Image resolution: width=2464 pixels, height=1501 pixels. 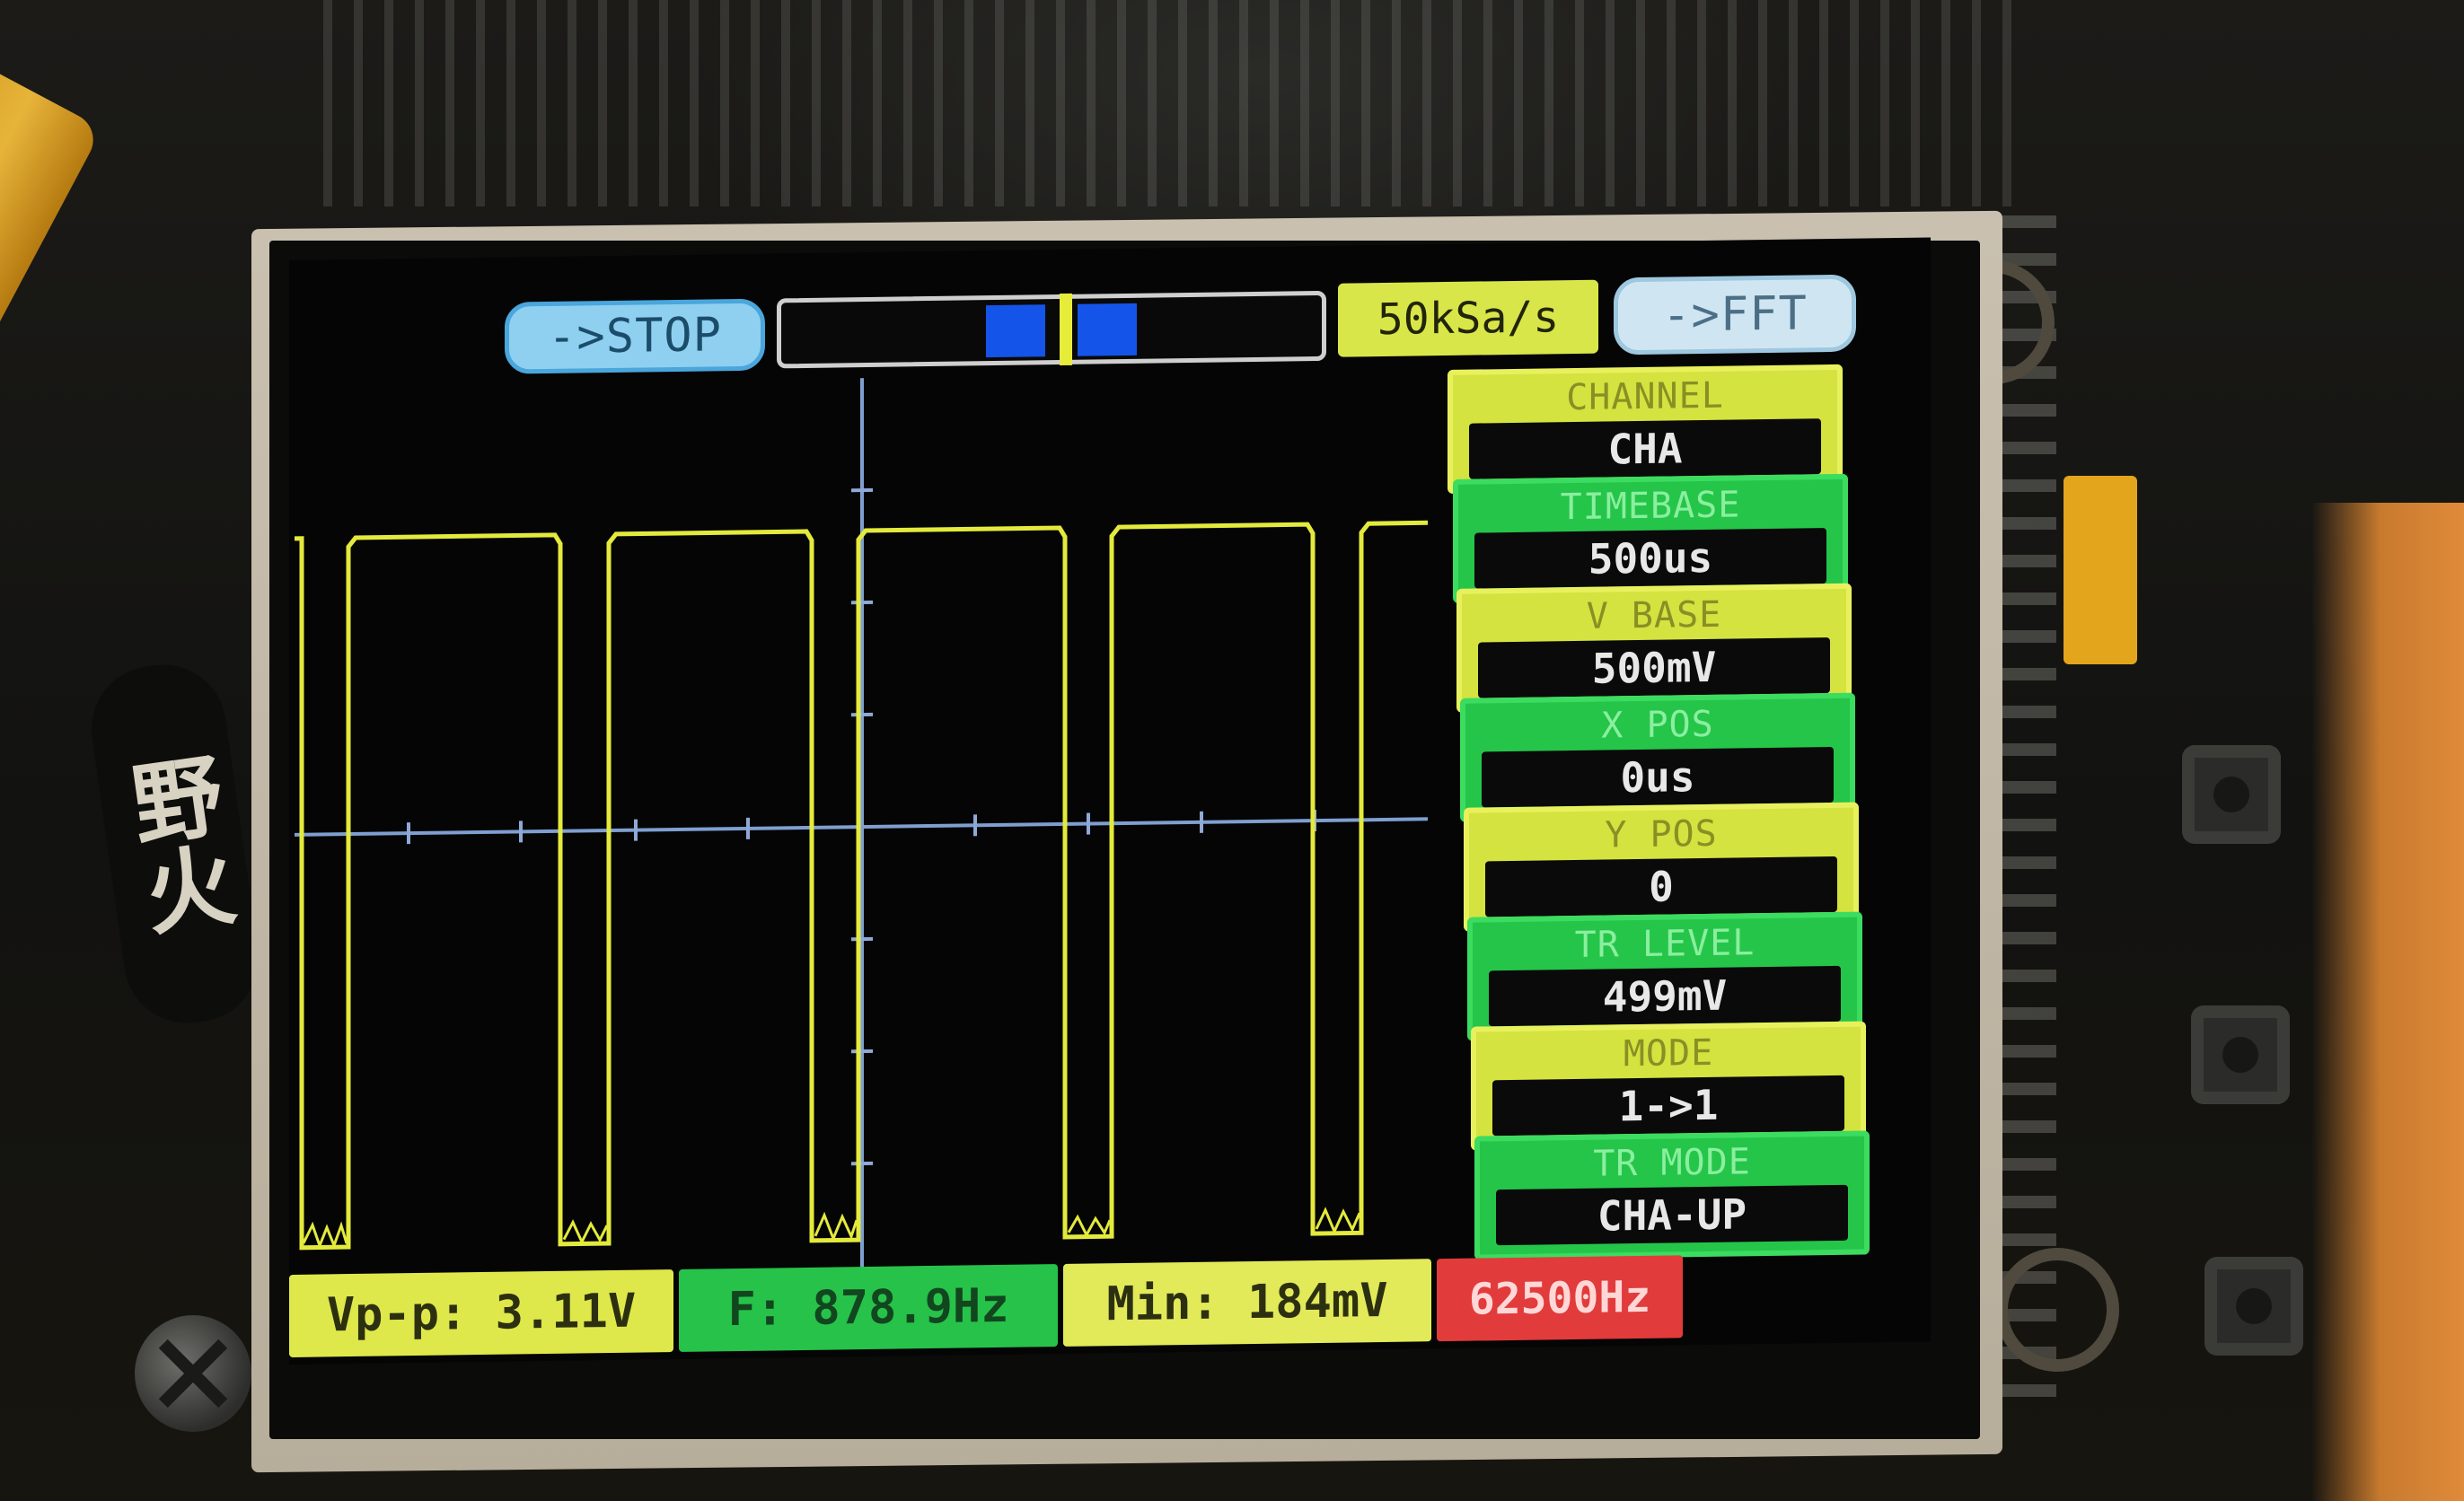 What do you see at coordinates (1672, 1215) in the screenshot?
I see `param-tr-mode-value: CHA-UP` at bounding box center [1672, 1215].